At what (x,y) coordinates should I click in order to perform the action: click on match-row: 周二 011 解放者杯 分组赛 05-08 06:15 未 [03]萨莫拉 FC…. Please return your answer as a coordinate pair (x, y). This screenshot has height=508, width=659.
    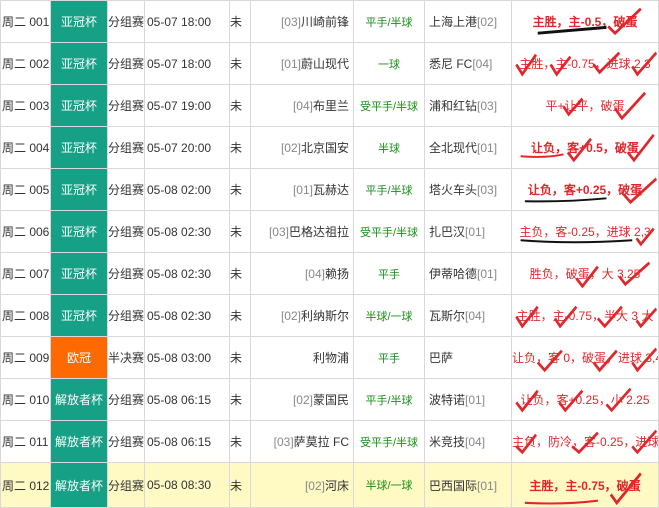
    Looking at the image, I should click on (329, 441).